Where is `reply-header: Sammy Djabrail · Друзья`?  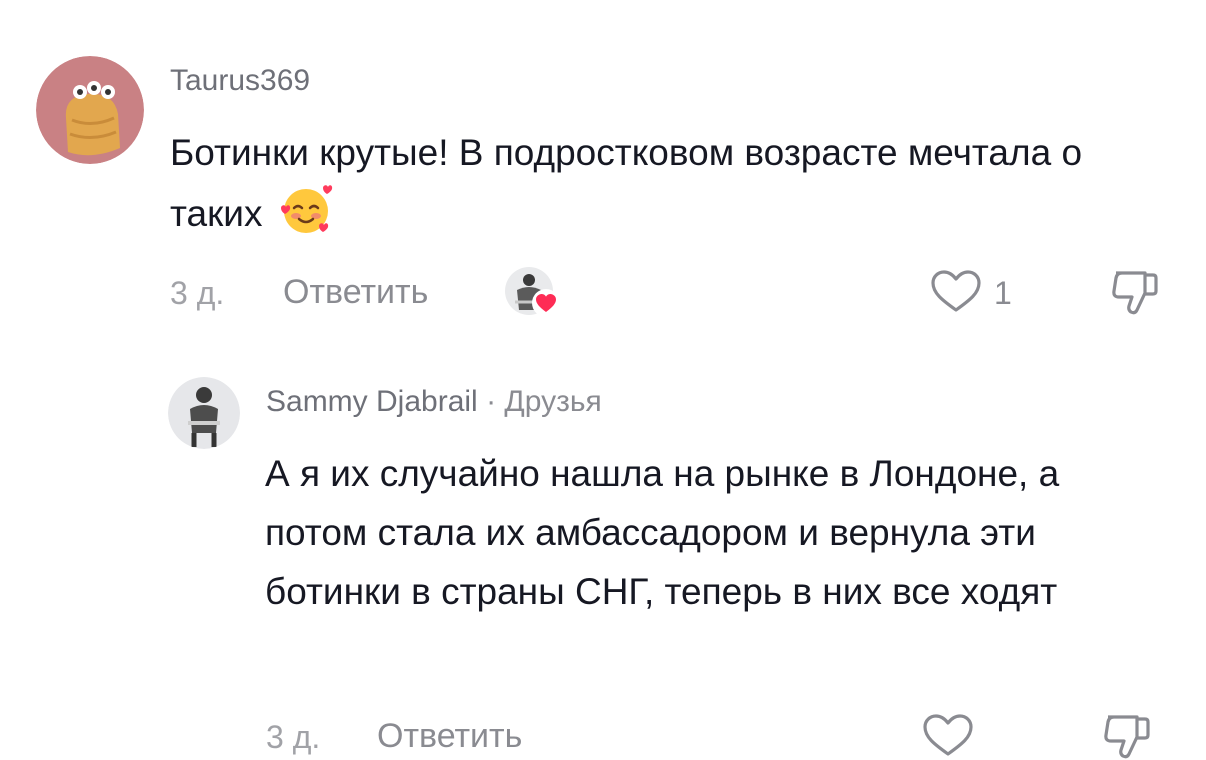 reply-header: Sammy Djabrail · Друзья is located at coordinates (434, 402).